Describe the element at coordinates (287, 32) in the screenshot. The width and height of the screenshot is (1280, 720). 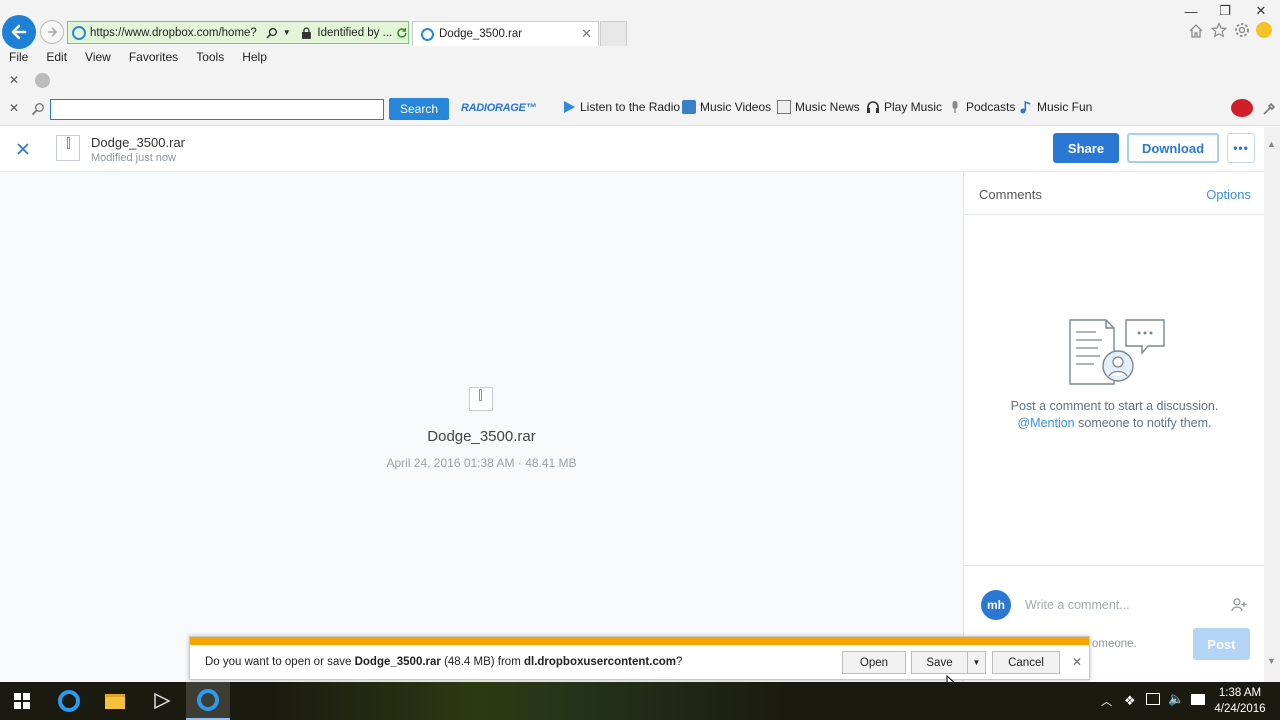
I see `dropdown-arrow-icon: ▼` at that location.